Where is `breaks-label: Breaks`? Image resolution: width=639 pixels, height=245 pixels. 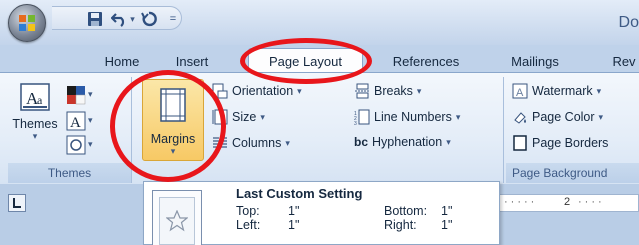
breaks-label: Breaks is located at coordinates (393, 91).